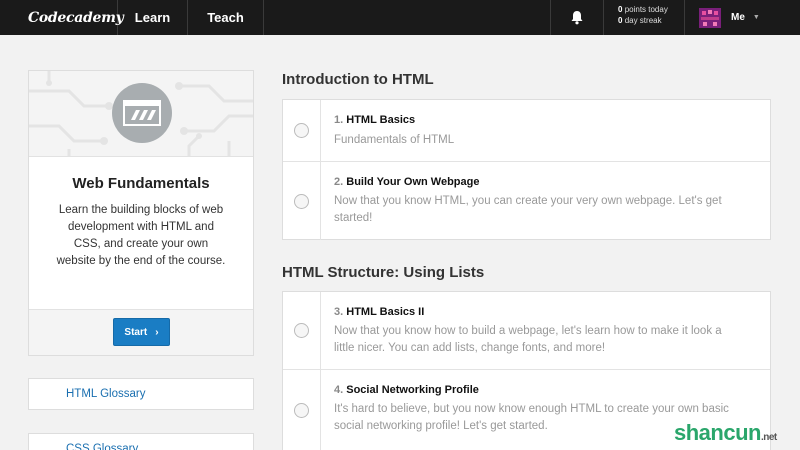 This screenshot has height=450, width=800. I want to click on avatar-icon, so click(710, 17).